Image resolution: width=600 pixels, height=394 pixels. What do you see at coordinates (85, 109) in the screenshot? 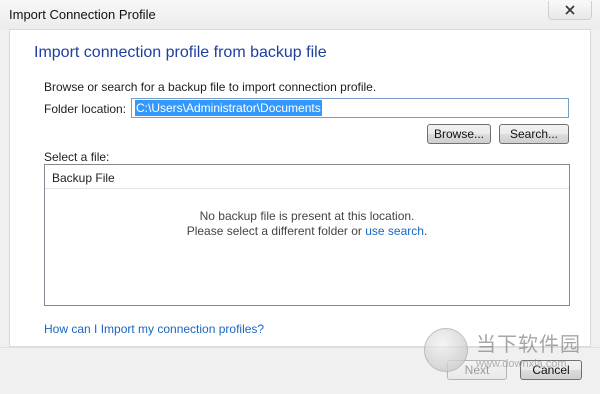
I see `folder-location-label: Folder location:` at bounding box center [85, 109].